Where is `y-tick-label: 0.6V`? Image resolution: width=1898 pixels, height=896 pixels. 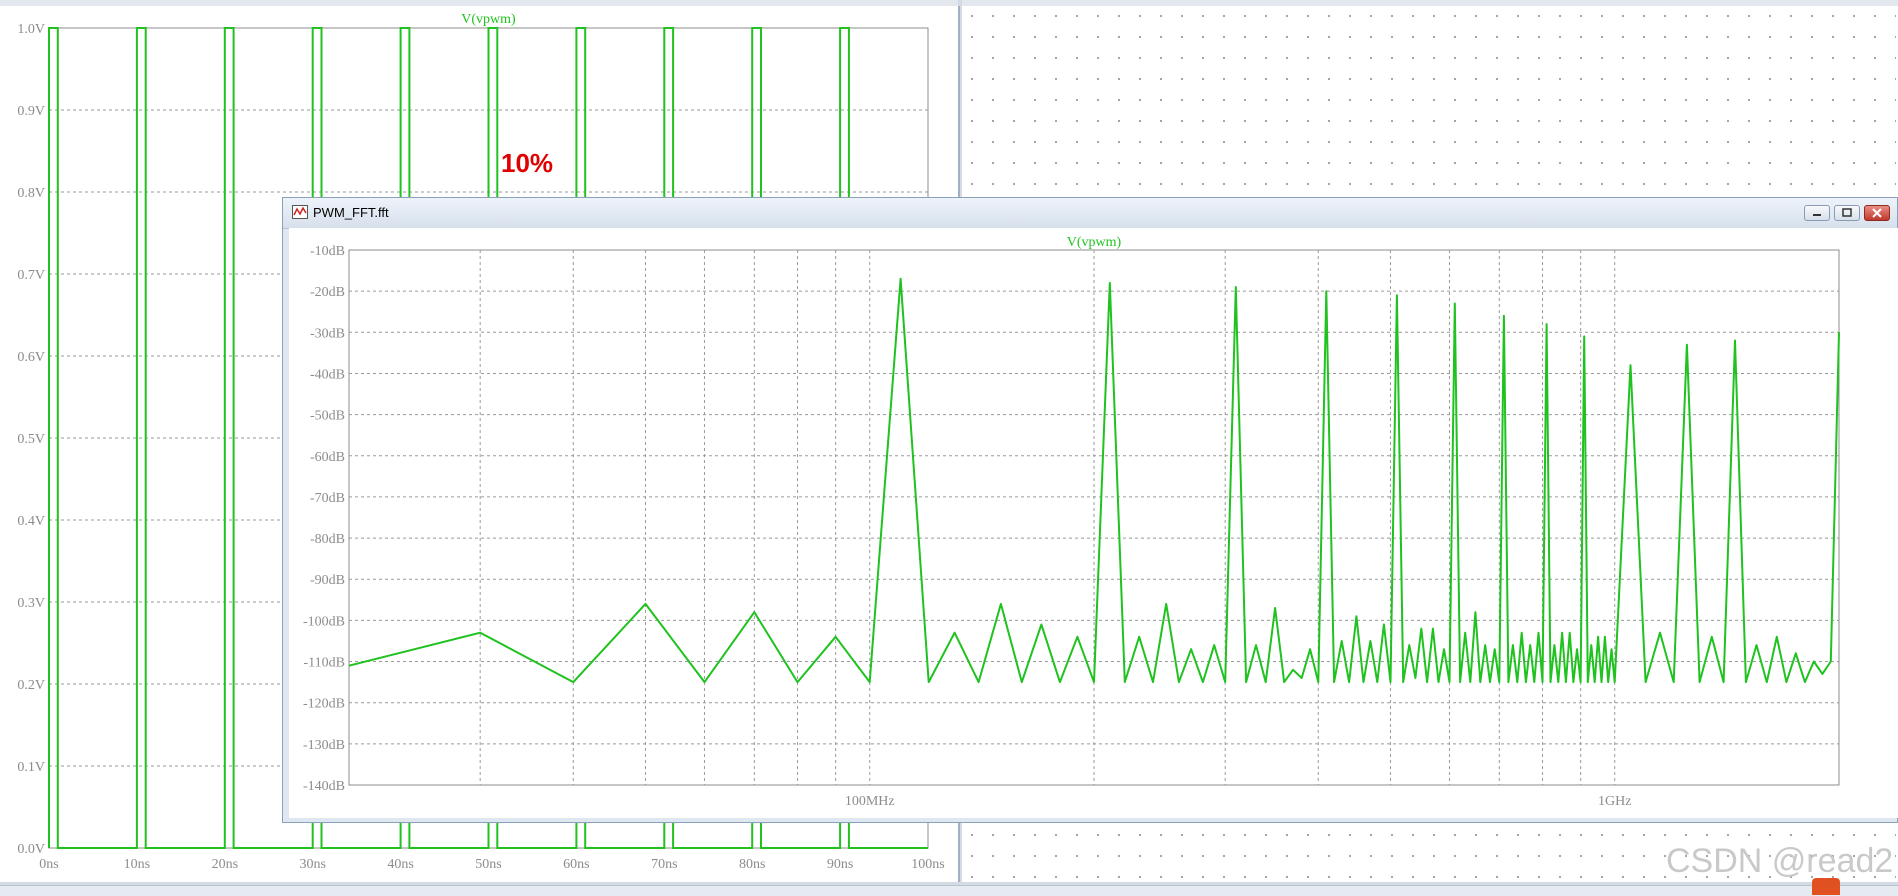
y-tick-label: 0.6V is located at coordinates (31, 357).